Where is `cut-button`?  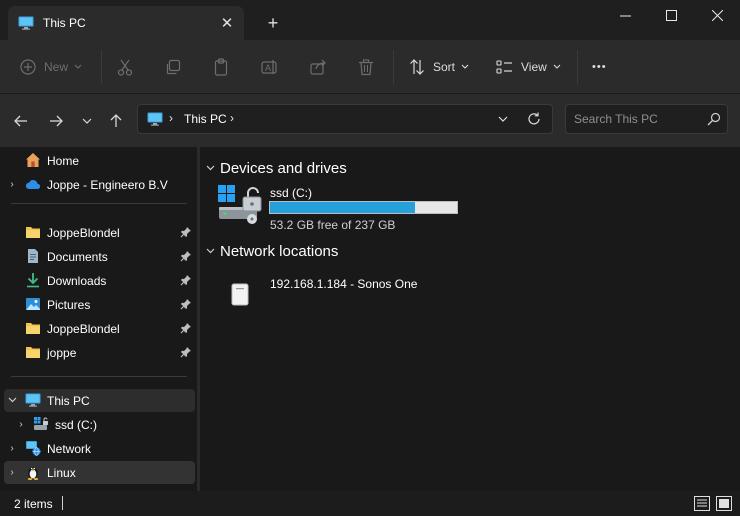 cut-button is located at coordinates (125, 67).